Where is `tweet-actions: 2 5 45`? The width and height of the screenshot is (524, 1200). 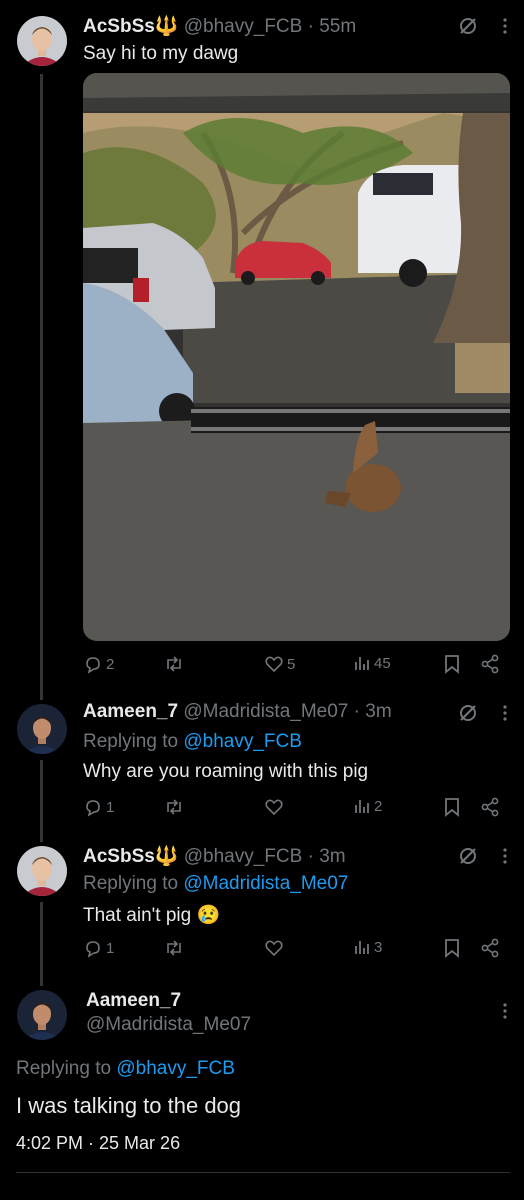
tweet-actions: 2 5 45 is located at coordinates (296, 666).